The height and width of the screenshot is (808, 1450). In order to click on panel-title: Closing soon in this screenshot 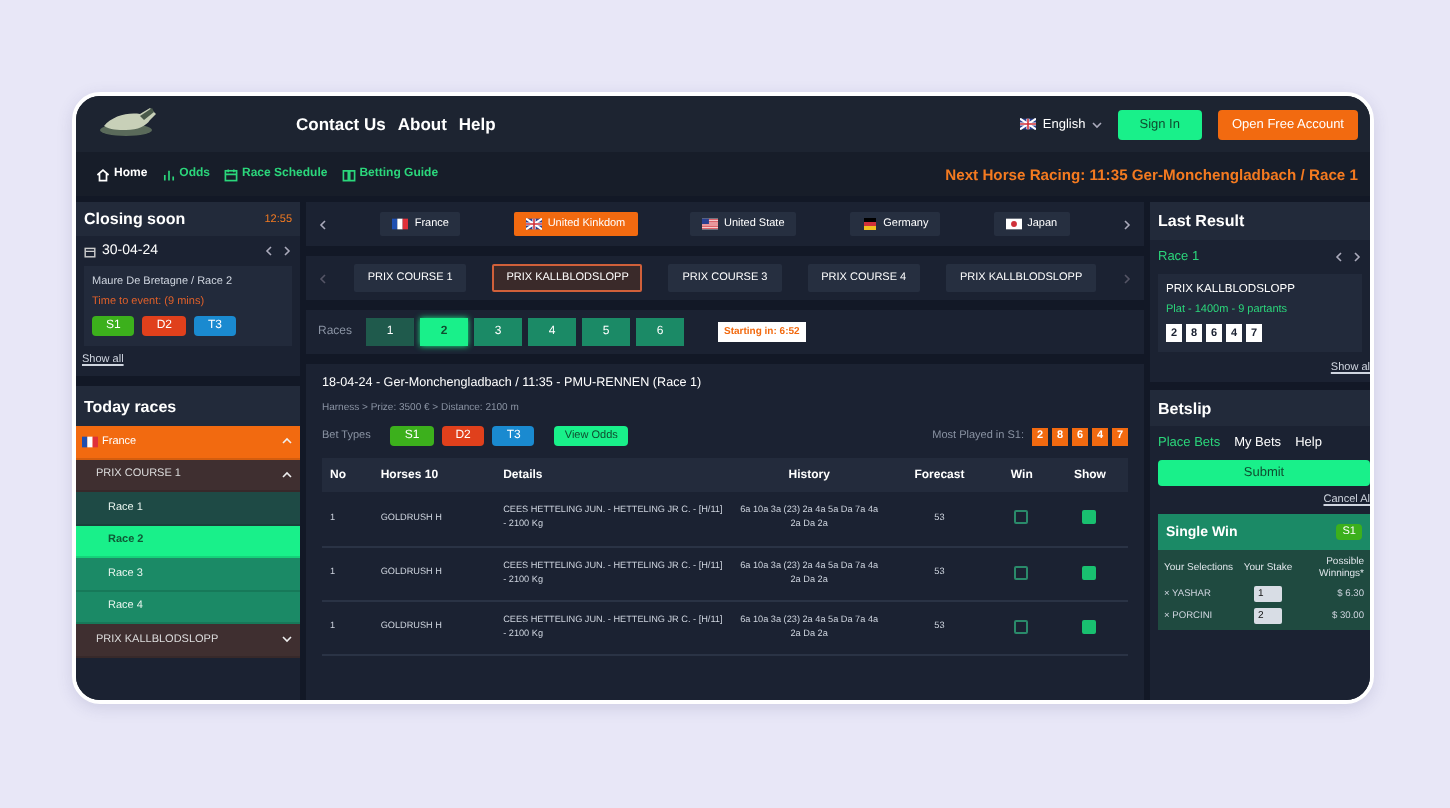, I will do `click(135, 219)`.